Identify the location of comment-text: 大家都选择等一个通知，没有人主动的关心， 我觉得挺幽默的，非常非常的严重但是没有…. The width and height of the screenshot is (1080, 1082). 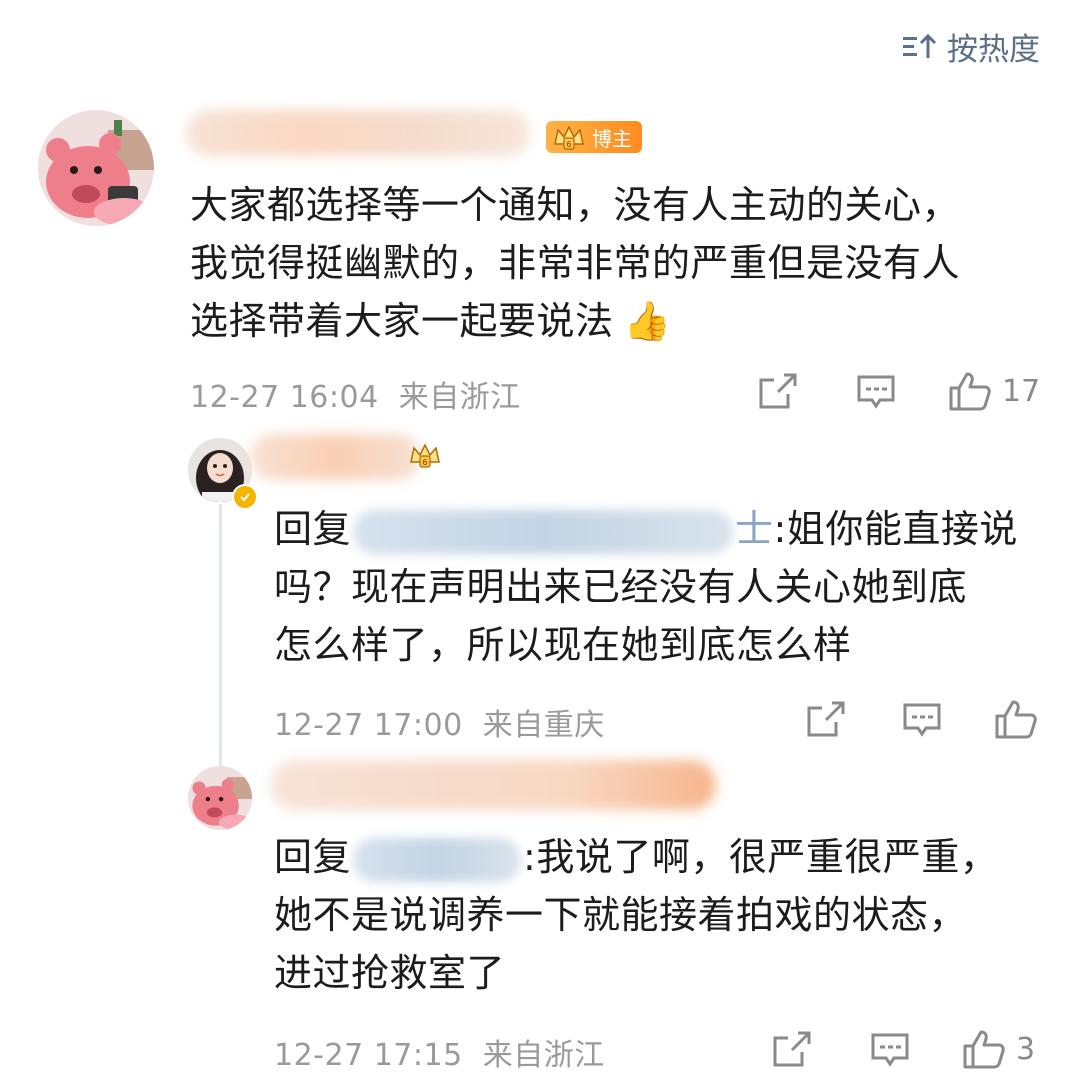
(575, 263).